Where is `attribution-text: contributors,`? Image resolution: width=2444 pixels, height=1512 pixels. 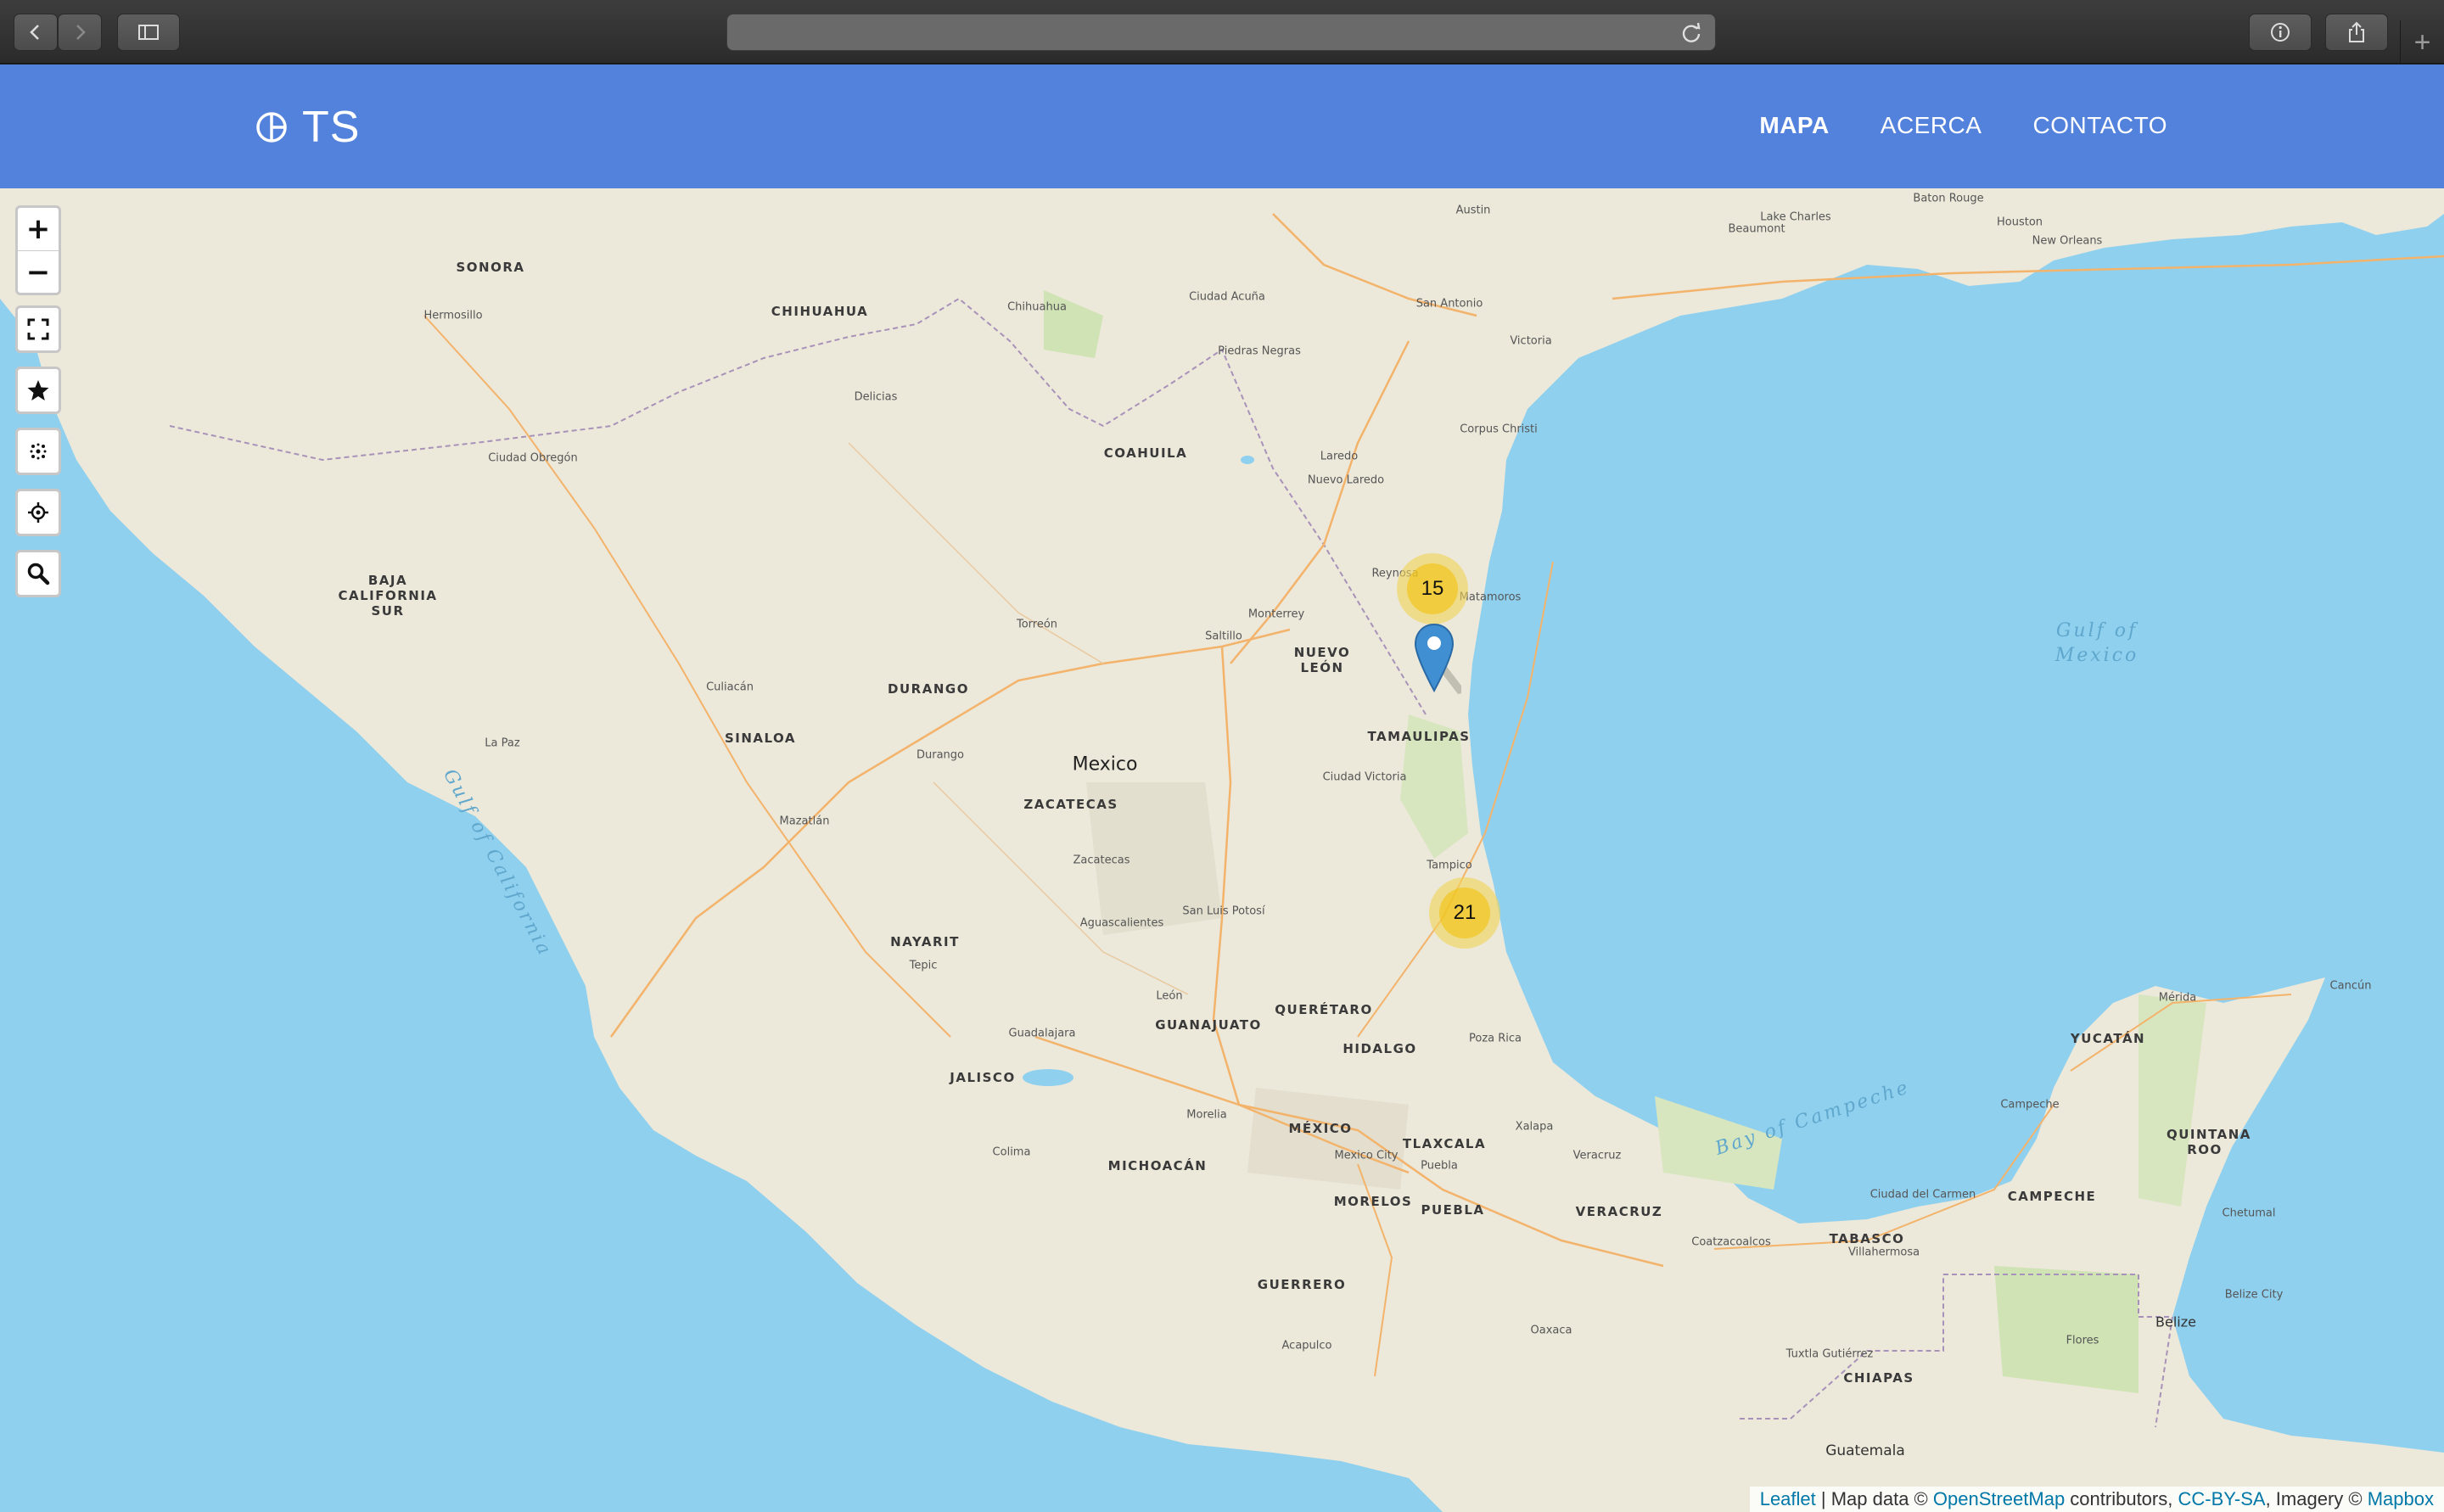
attribution-text: contributors, is located at coordinates (2121, 1498).